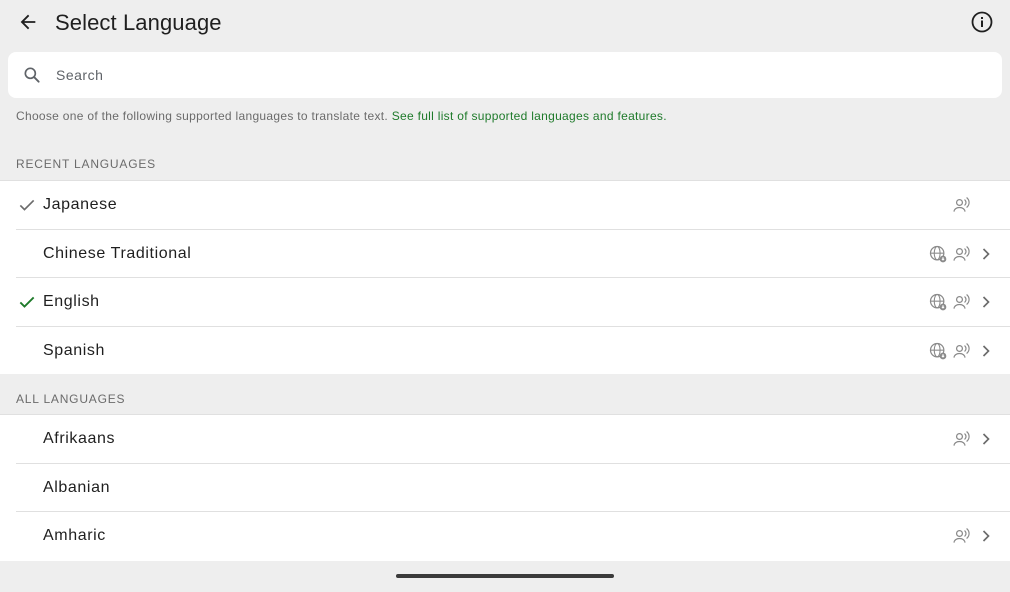 This screenshot has height=592, width=1010. What do you see at coordinates (986, 205) in the screenshot?
I see `chevron-placeholder` at bounding box center [986, 205].